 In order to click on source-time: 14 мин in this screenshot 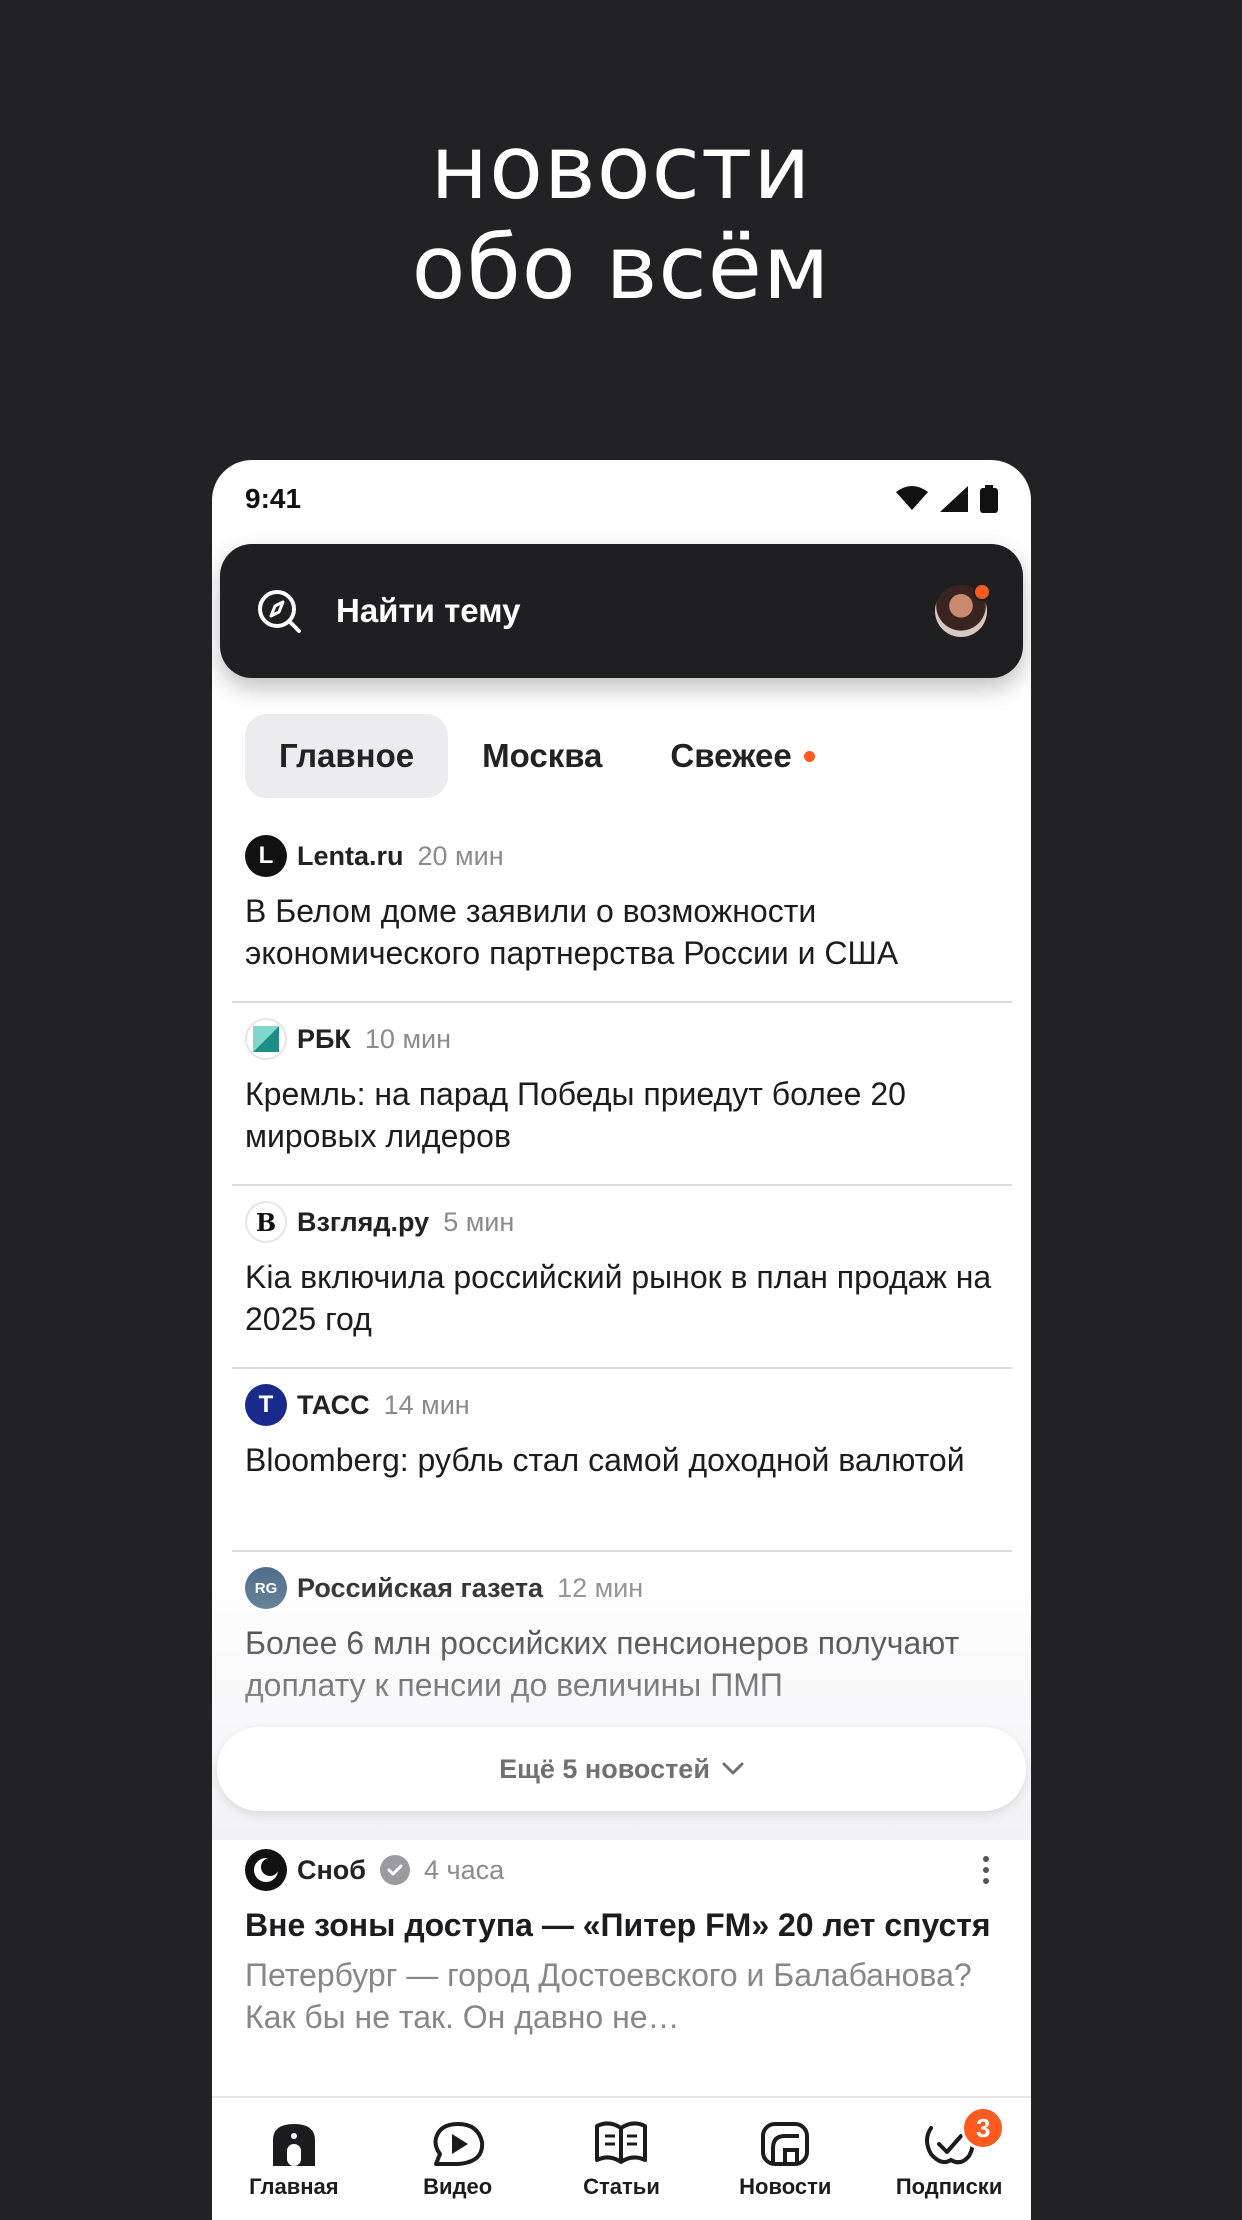, I will do `click(426, 1404)`.